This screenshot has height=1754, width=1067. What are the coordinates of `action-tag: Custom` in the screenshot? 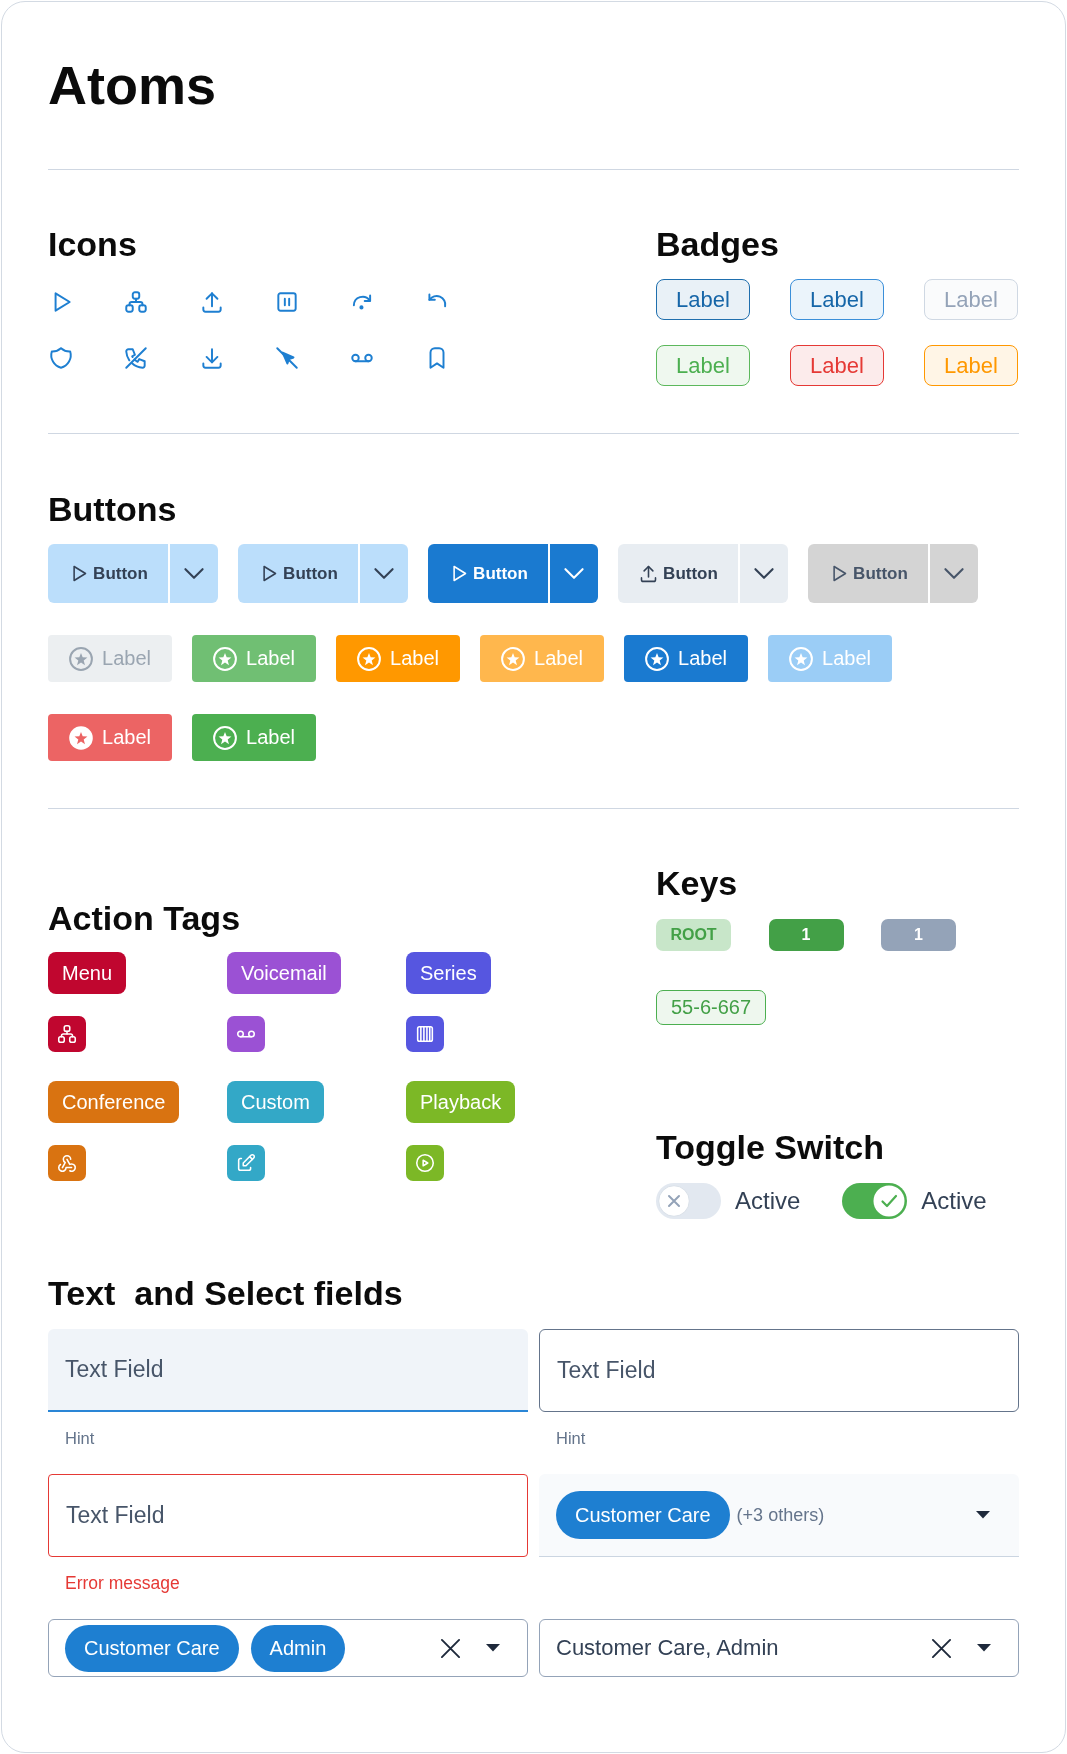 It's located at (275, 1102).